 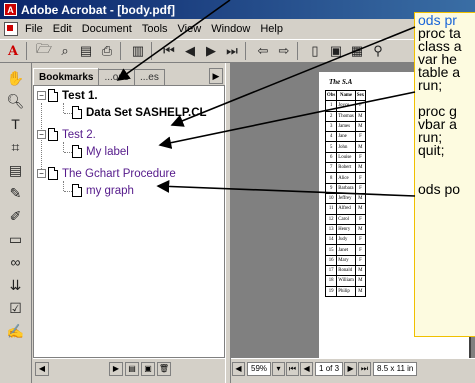 What do you see at coordinates (16, 331) in the screenshot?
I see `touchup-tool-icon: ✍` at bounding box center [16, 331].